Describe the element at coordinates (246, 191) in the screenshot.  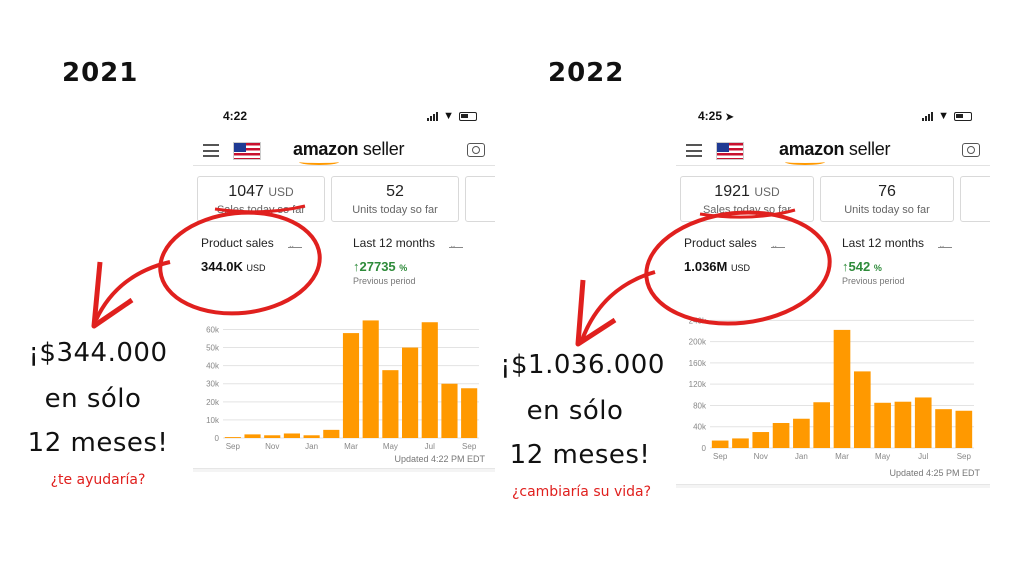
I see `card-value: 1047` at that location.